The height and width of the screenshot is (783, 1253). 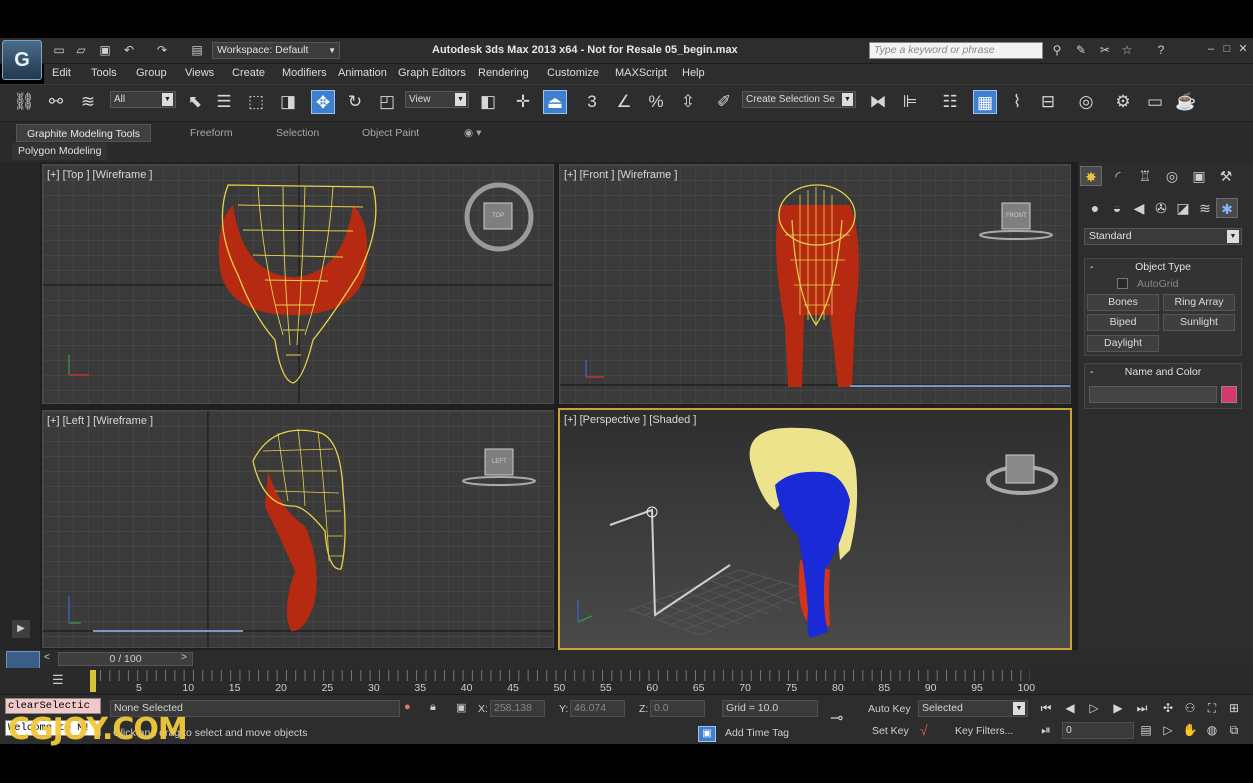 What do you see at coordinates (1227, 49) in the screenshot?
I see `maximize-button: □` at bounding box center [1227, 49].